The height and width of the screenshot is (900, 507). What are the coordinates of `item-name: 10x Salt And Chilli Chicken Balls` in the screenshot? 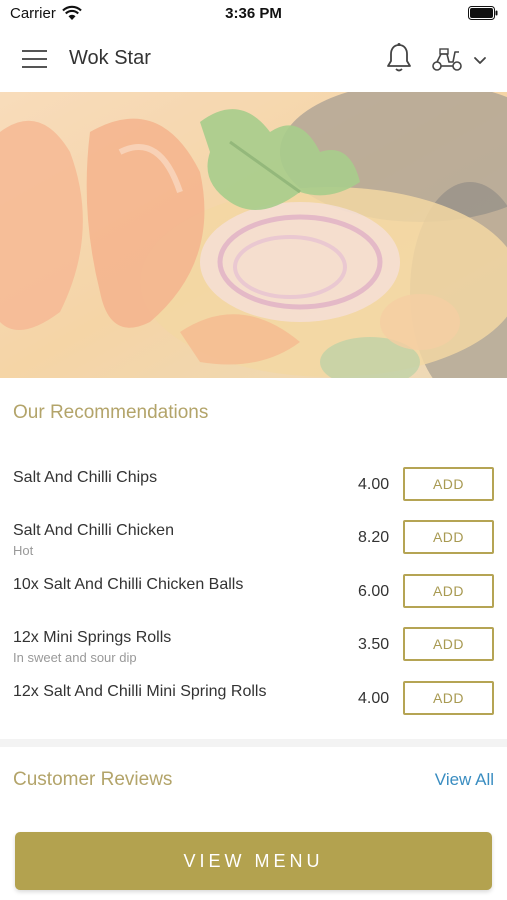 It's located at (128, 584).